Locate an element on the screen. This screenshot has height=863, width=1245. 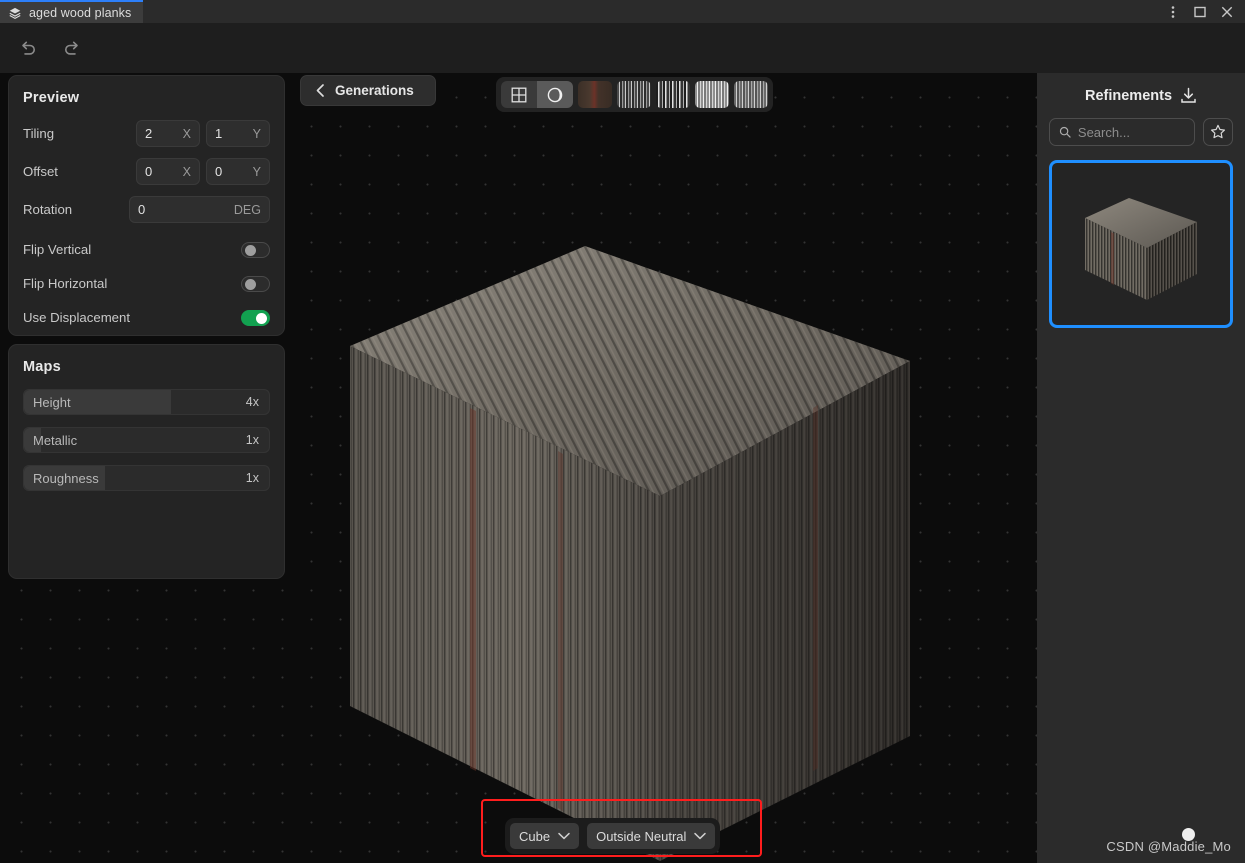
flip-horizontal-row: Flip Horizontal is located at coordinates (146, 283).